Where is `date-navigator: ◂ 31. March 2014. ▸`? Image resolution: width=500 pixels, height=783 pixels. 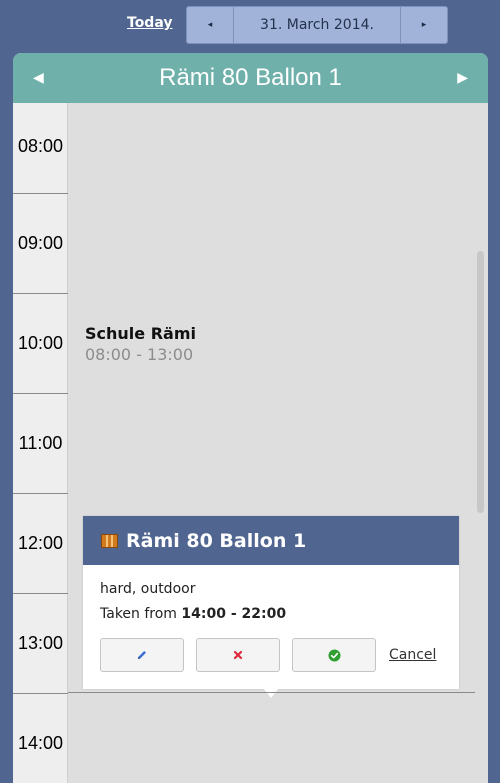
date-navigator: ◂ 31. March 2014. ▸ is located at coordinates (317, 25).